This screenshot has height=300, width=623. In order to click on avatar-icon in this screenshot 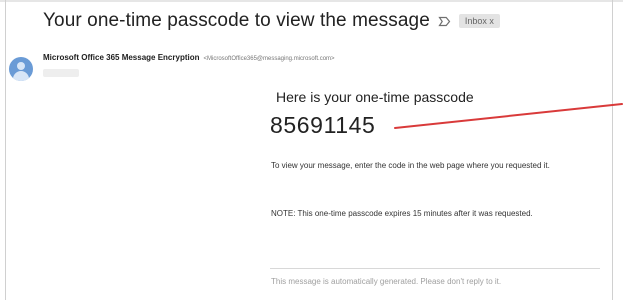, I will do `click(21, 69)`.